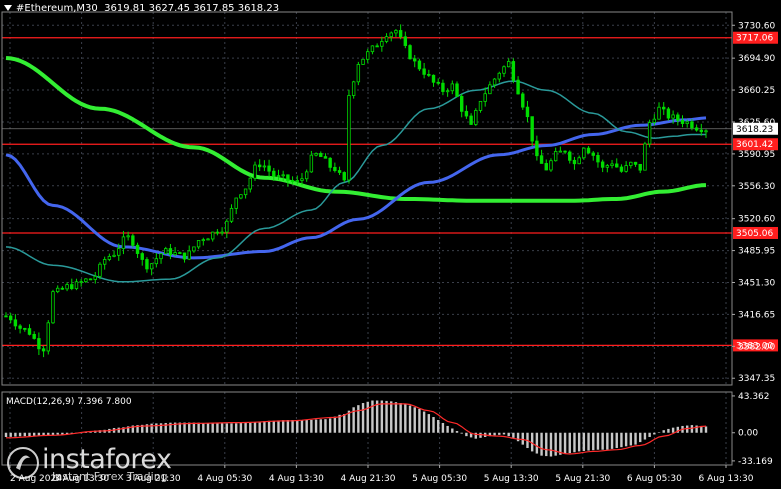 Image resolution: width=781 pixels, height=489 pixels. I want to click on x-tick-label: 6 Aug 05:30, so click(654, 479).